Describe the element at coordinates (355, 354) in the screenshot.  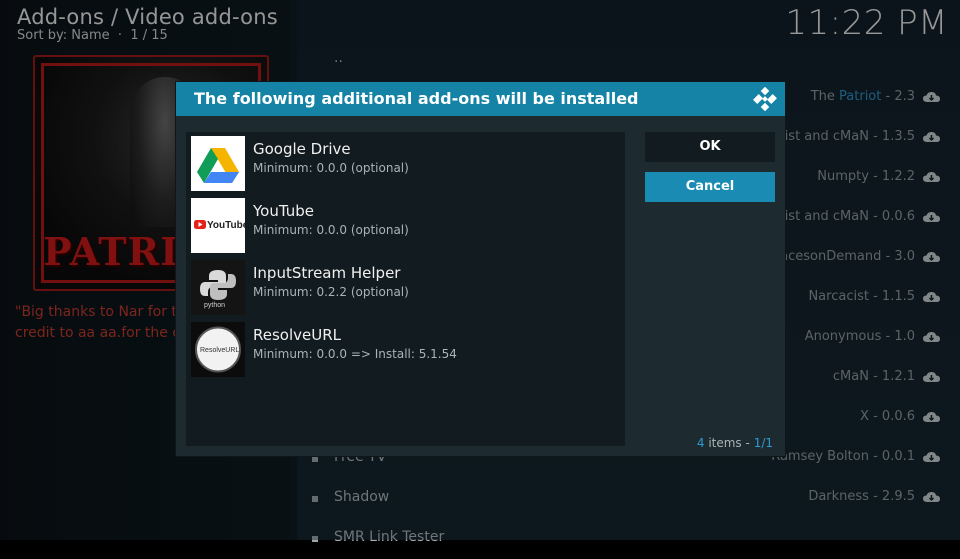
I see `addon-version-info: Minimum: 0.0.0 => Install: 5.1.54` at that location.